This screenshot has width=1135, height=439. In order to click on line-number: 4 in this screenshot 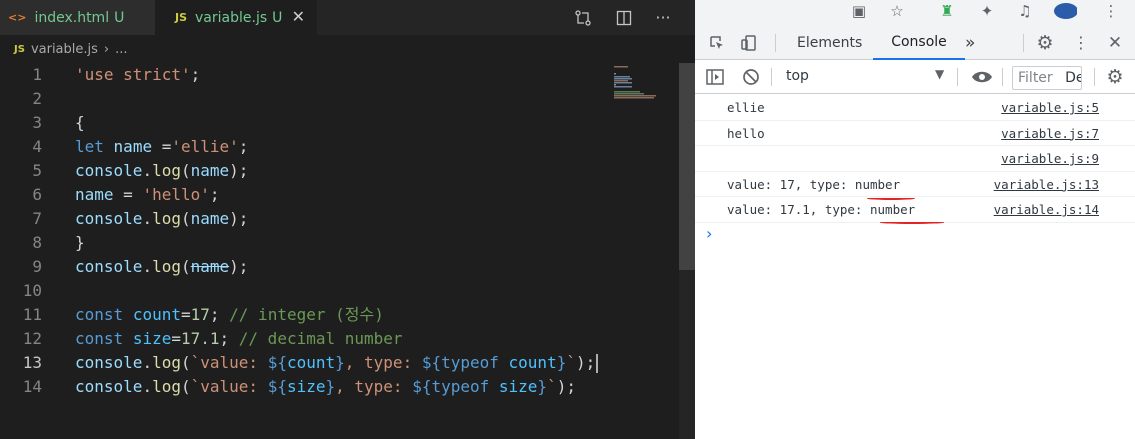, I will do `click(37, 146)`.